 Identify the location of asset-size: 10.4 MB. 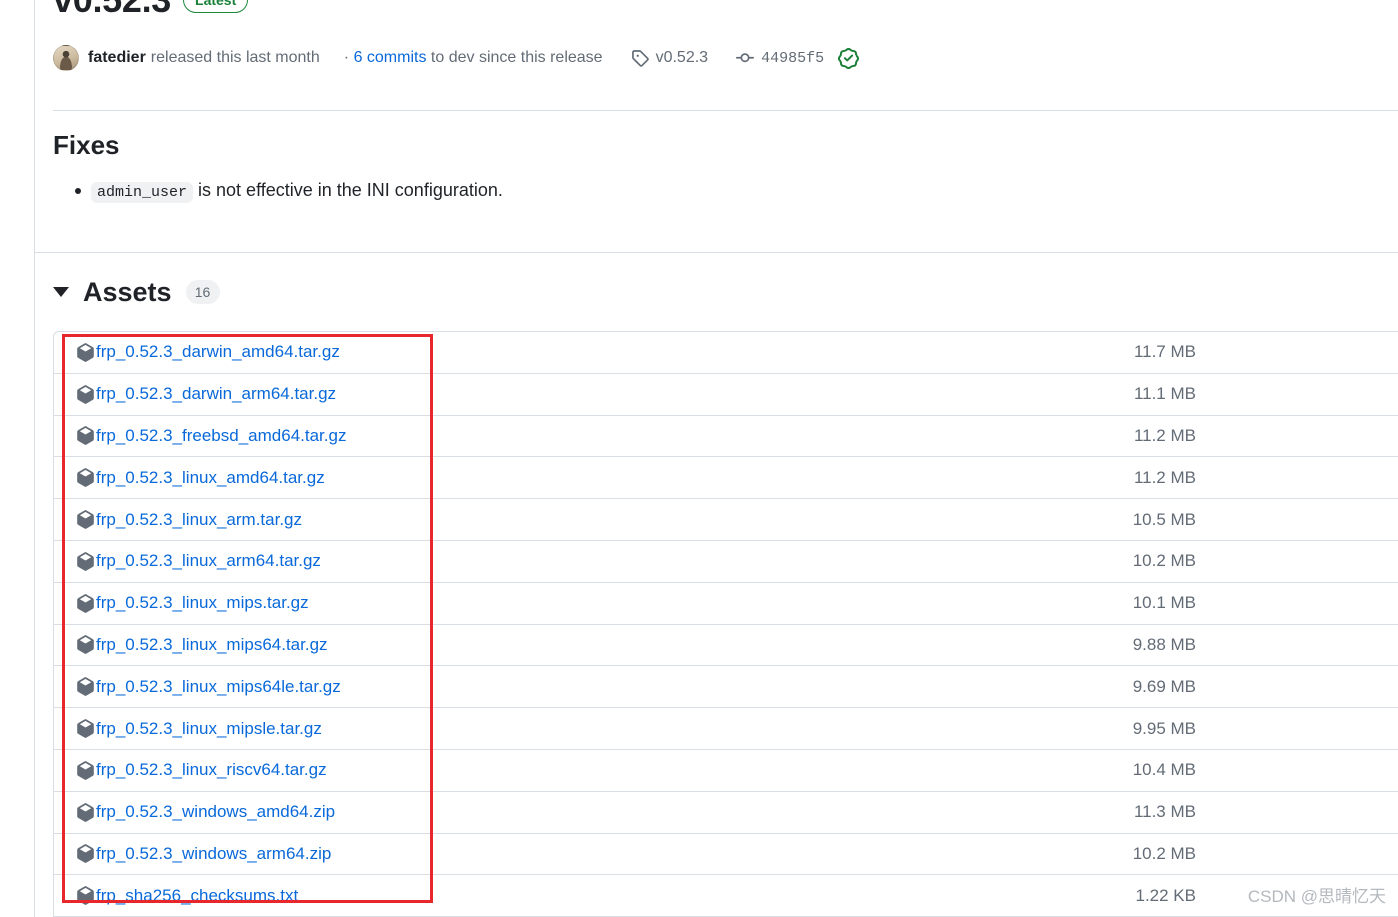
(1164, 770).